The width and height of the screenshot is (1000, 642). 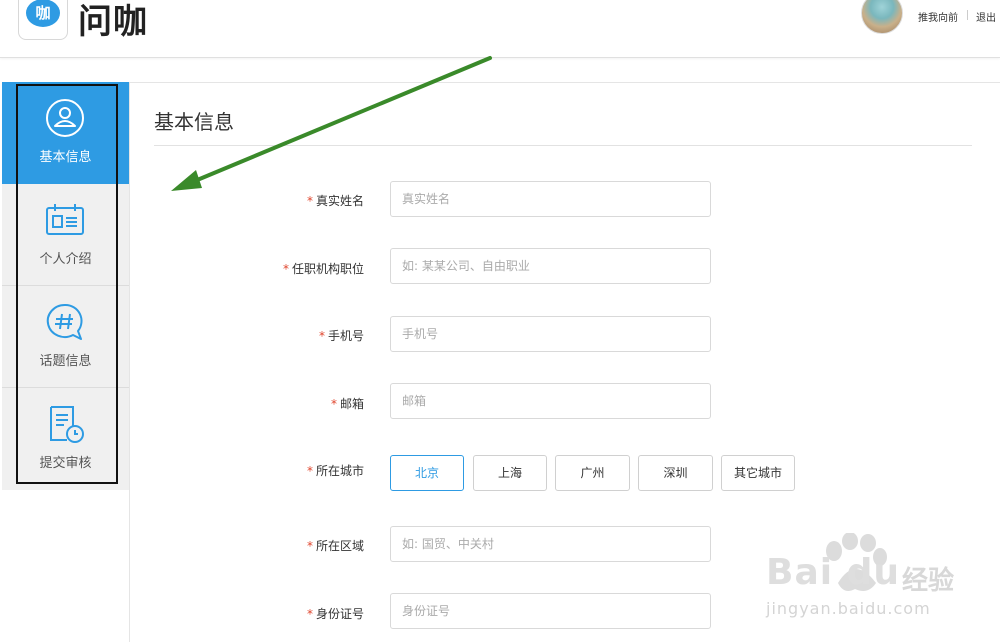 What do you see at coordinates (928, 581) in the screenshot?
I see `watermark-jingyan: 经验` at bounding box center [928, 581].